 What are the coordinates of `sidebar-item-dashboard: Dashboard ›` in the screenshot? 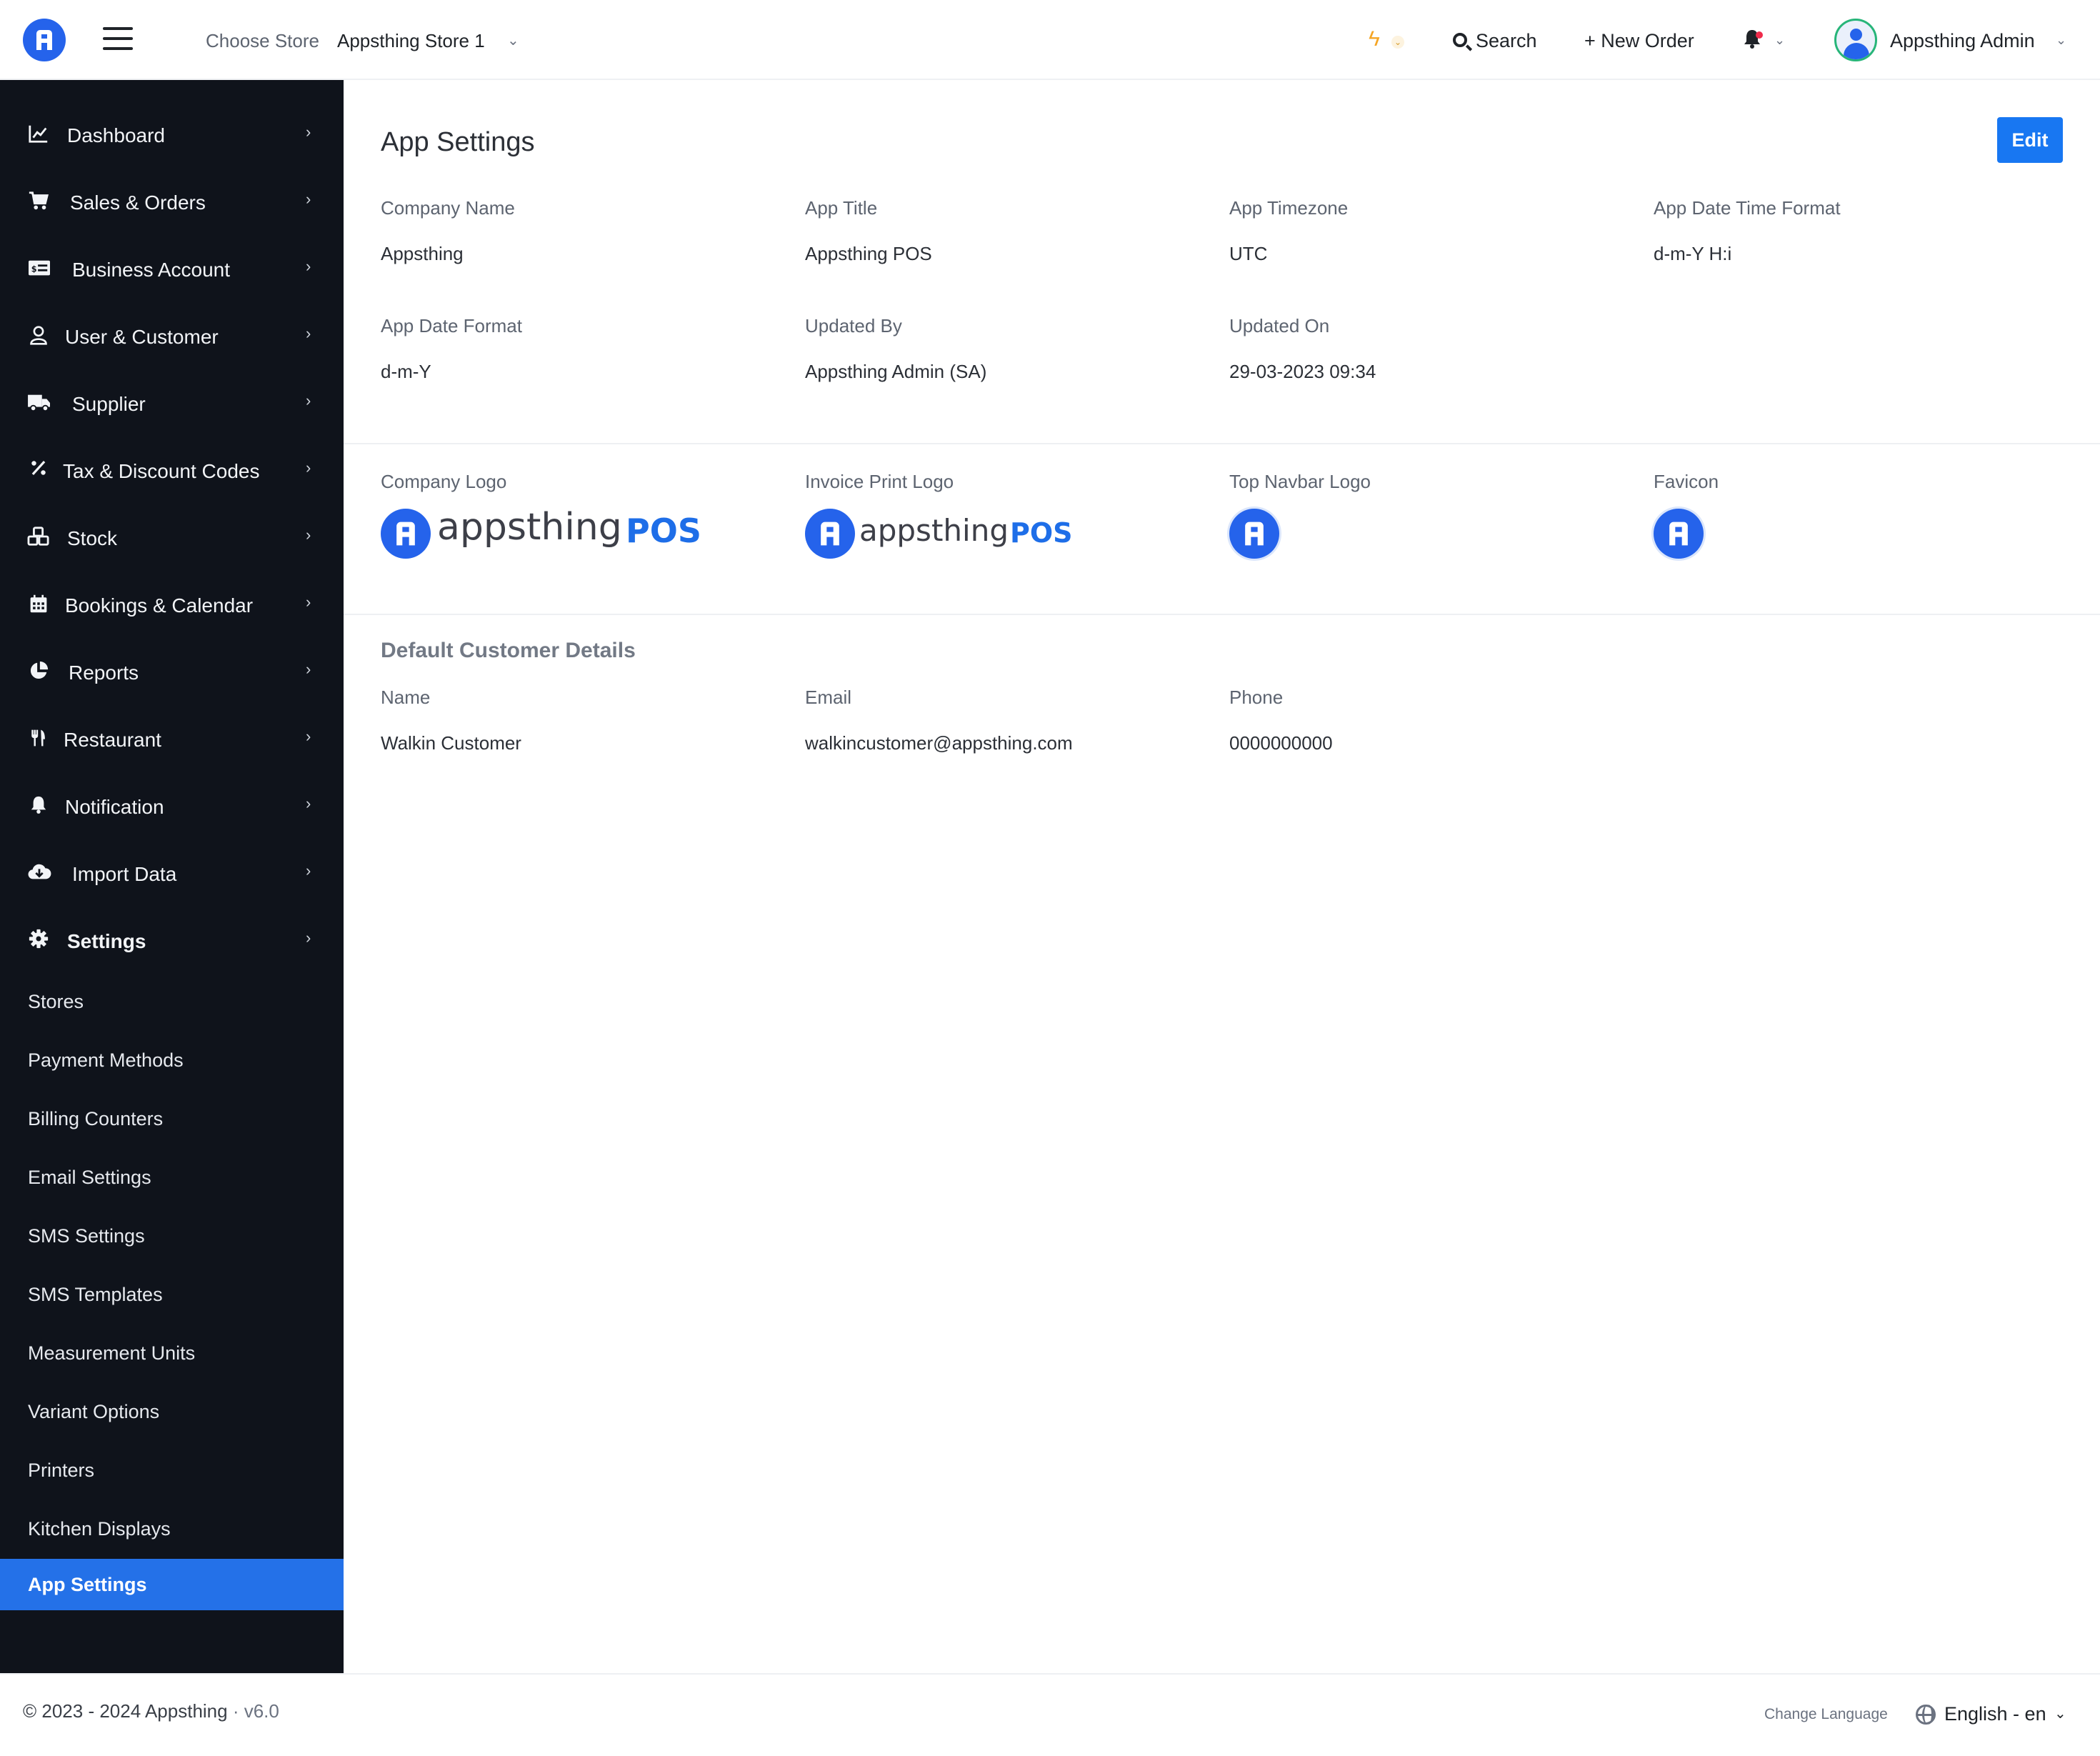 It's located at (172, 134).